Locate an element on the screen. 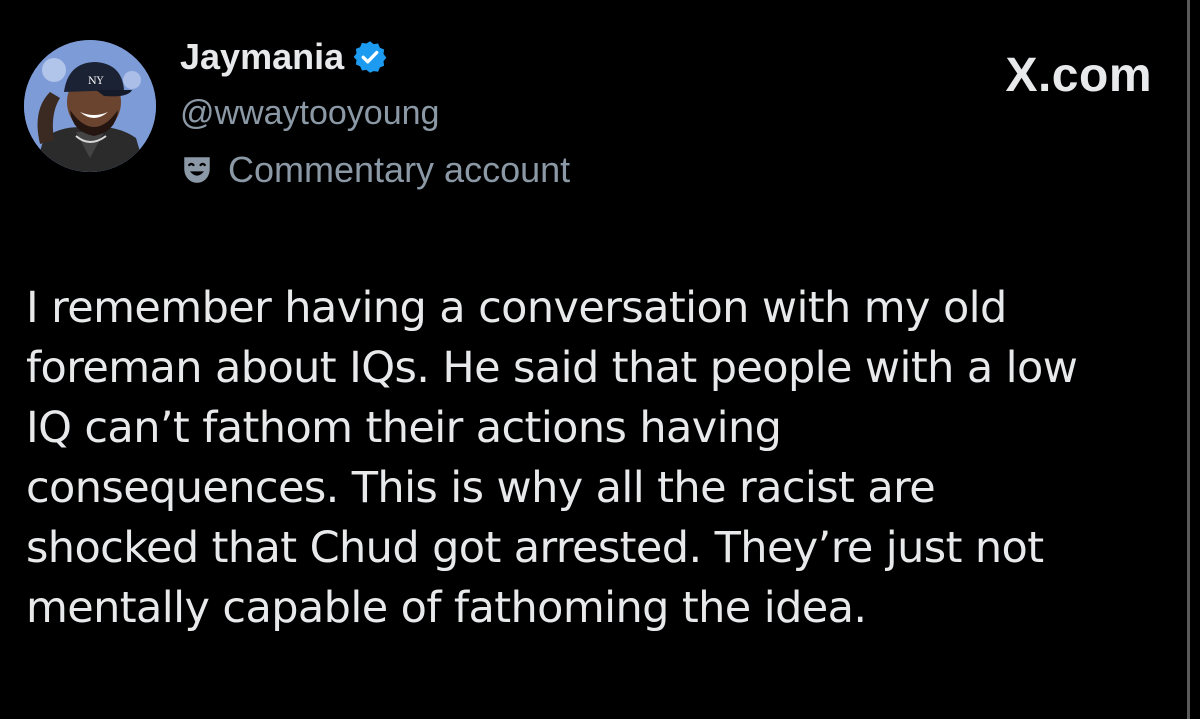 This screenshot has height=719, width=1200. cartoon-avatar-icon: NY is located at coordinates (90, 106).